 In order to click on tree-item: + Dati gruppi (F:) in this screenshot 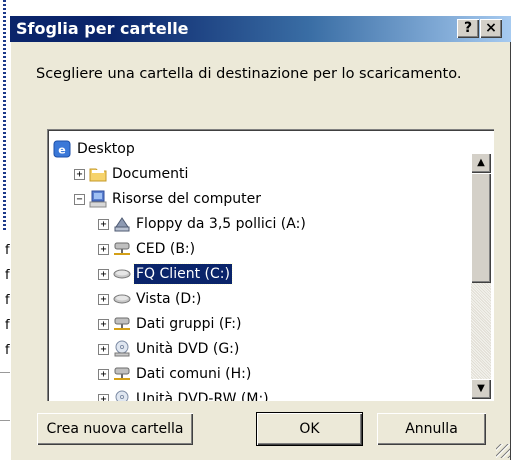, I will do `click(253, 324)`.